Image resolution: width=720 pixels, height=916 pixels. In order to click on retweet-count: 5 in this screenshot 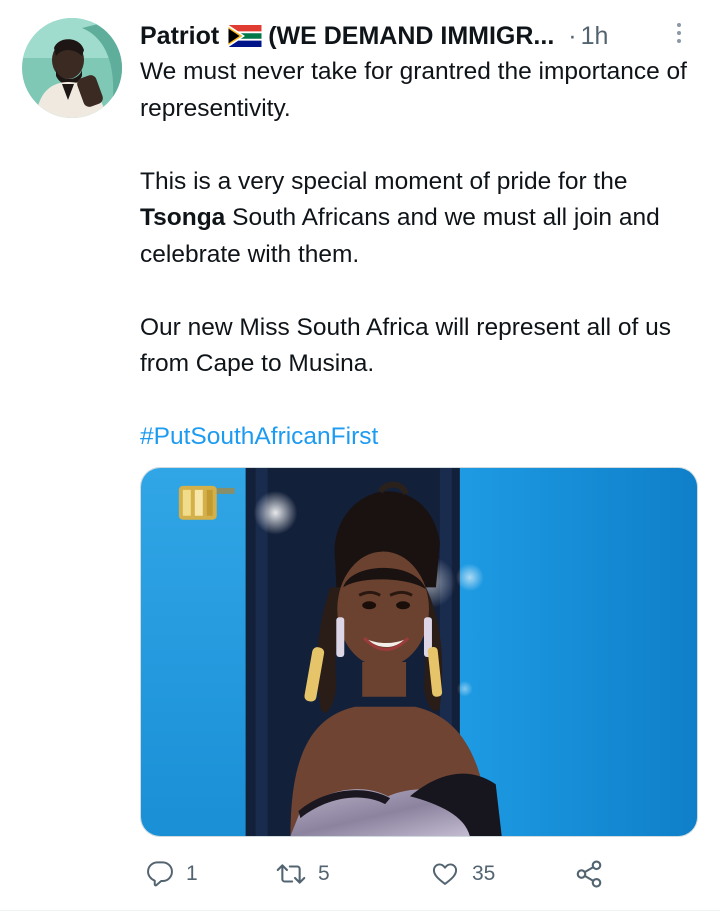, I will do `click(324, 873)`.